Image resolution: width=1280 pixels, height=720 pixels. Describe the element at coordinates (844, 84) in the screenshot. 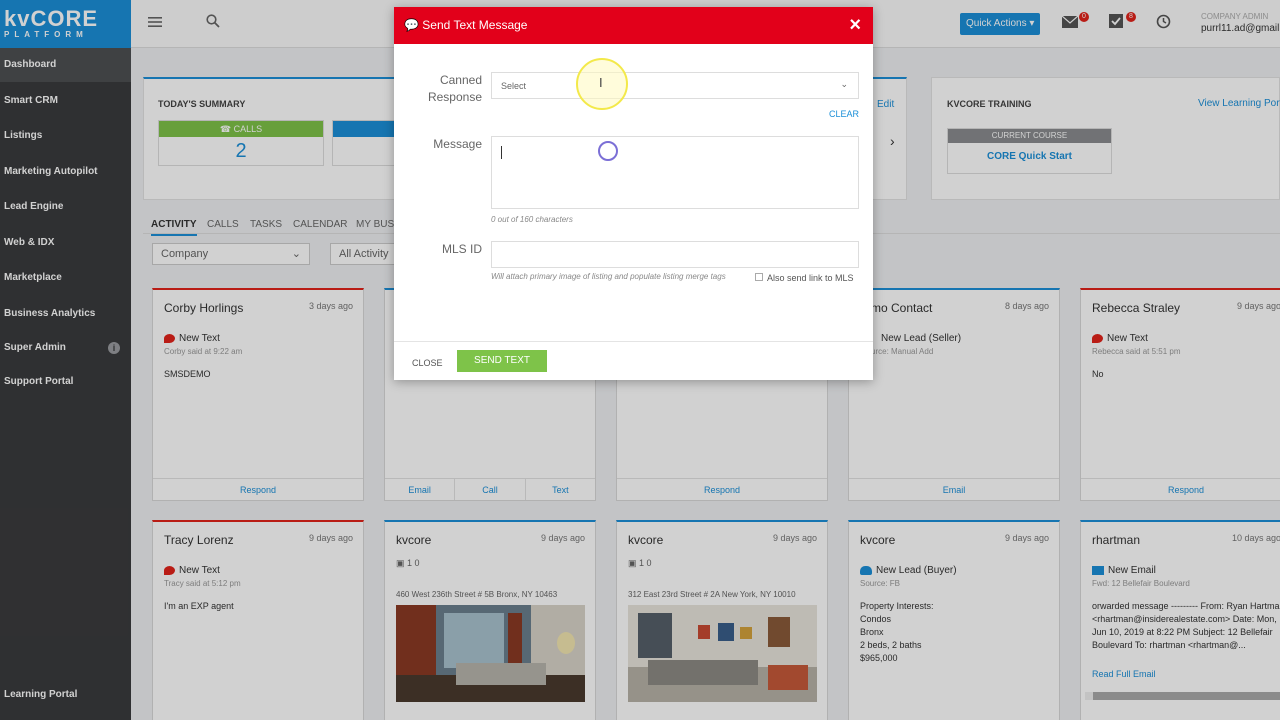

I see `chevron-down-icon: ⌄` at that location.